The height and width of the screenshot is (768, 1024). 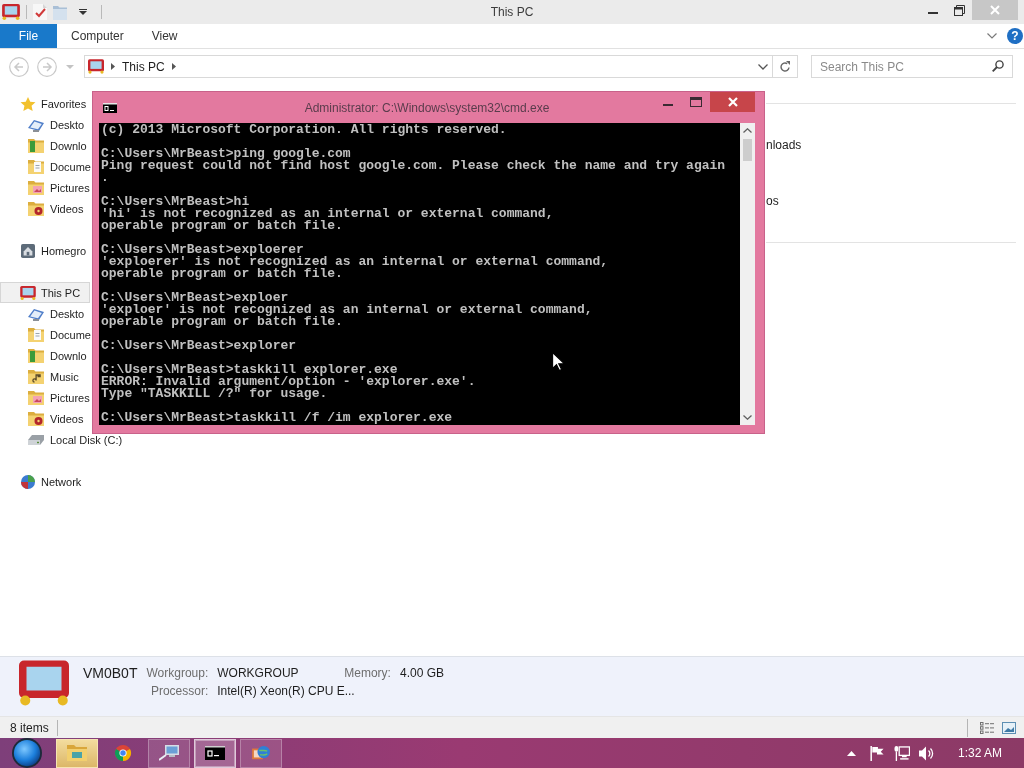 What do you see at coordinates (277, 418) in the screenshot?
I see `console-line: C:\Users\MrBeast>taskkill /f /im explorer.exe` at bounding box center [277, 418].